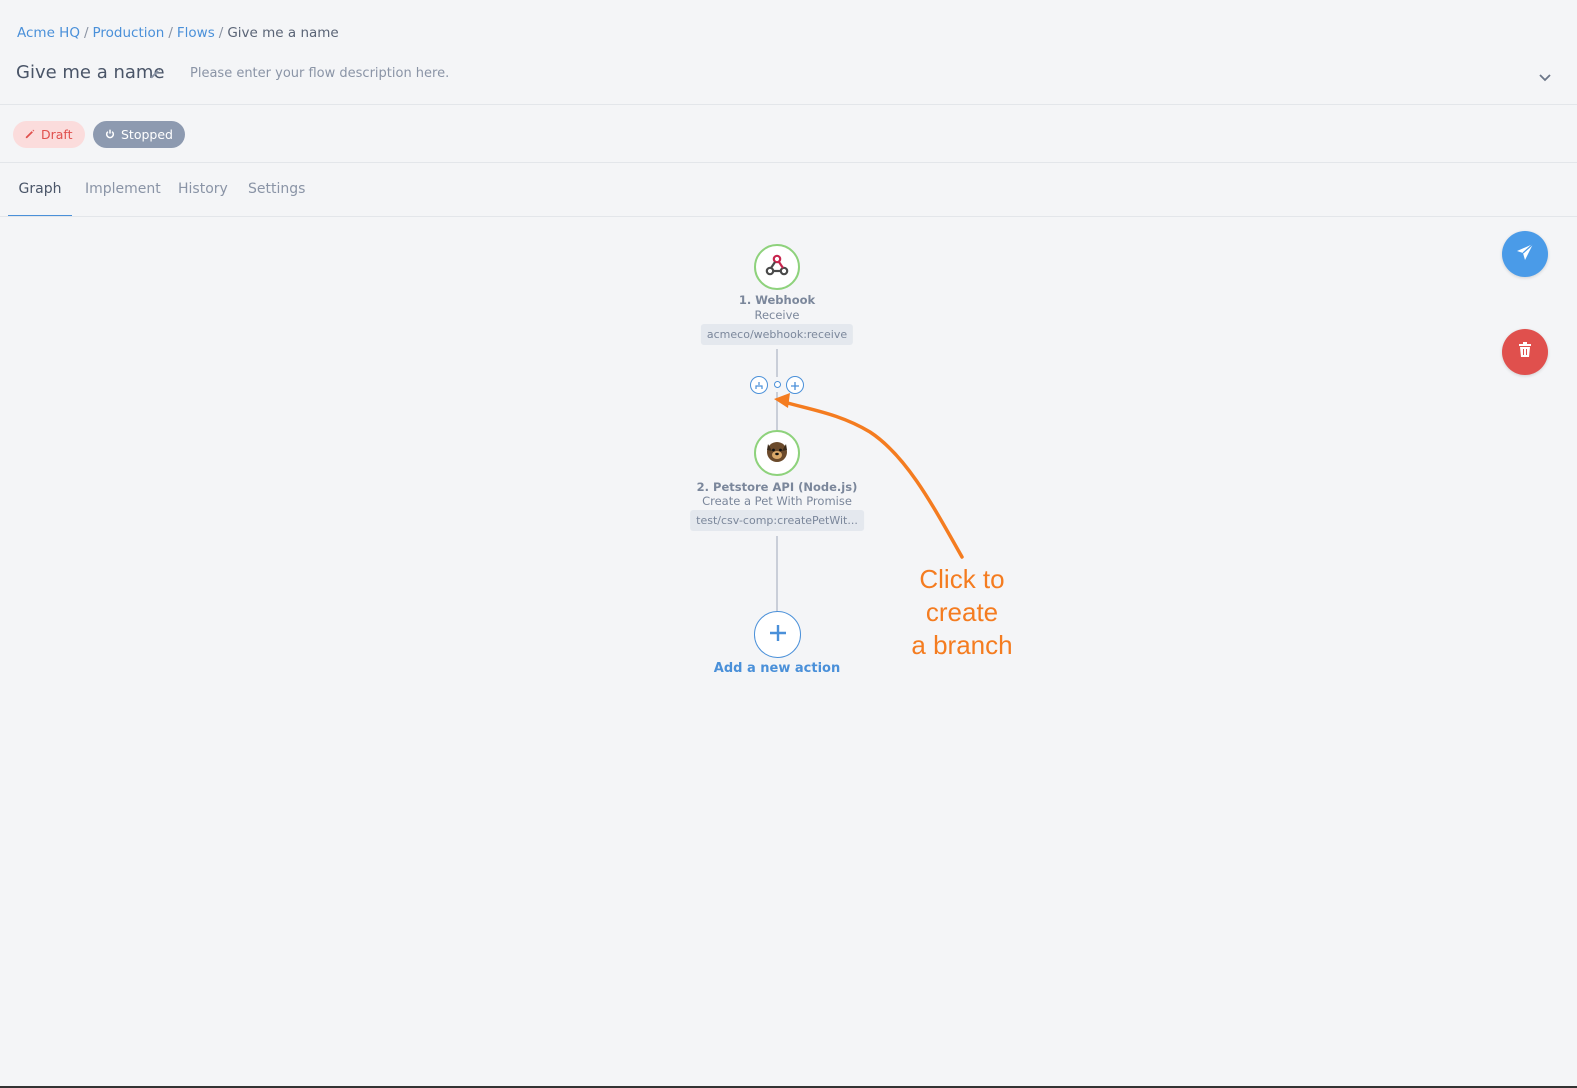 The height and width of the screenshot is (1088, 1577). I want to click on add-branch-button, so click(759, 385).